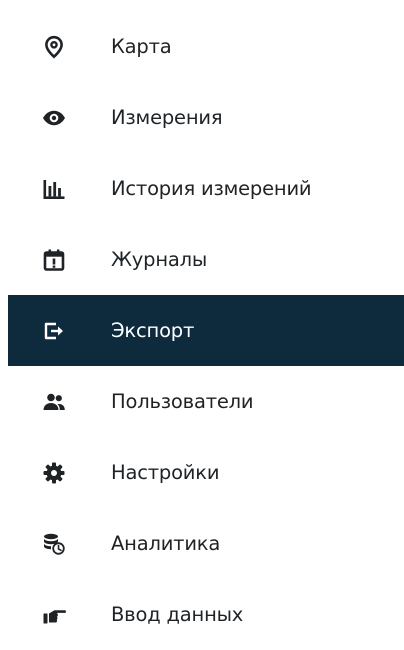  Describe the element at coordinates (54, 260) in the screenshot. I see `calendar-alert-icon` at that location.